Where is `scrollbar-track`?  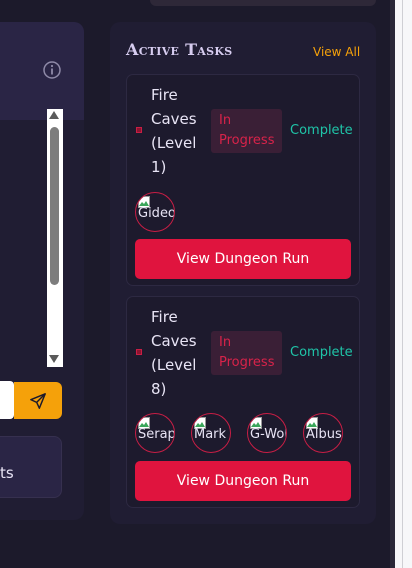
scrollbar-track is located at coordinates (403, 284).